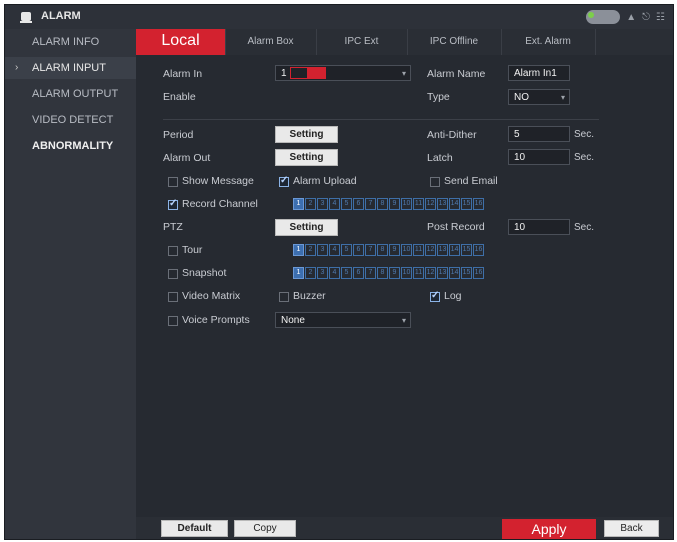 The height and width of the screenshot is (542, 677). Describe the element at coordinates (435, 296) in the screenshot. I see `log-checkbox` at that location.